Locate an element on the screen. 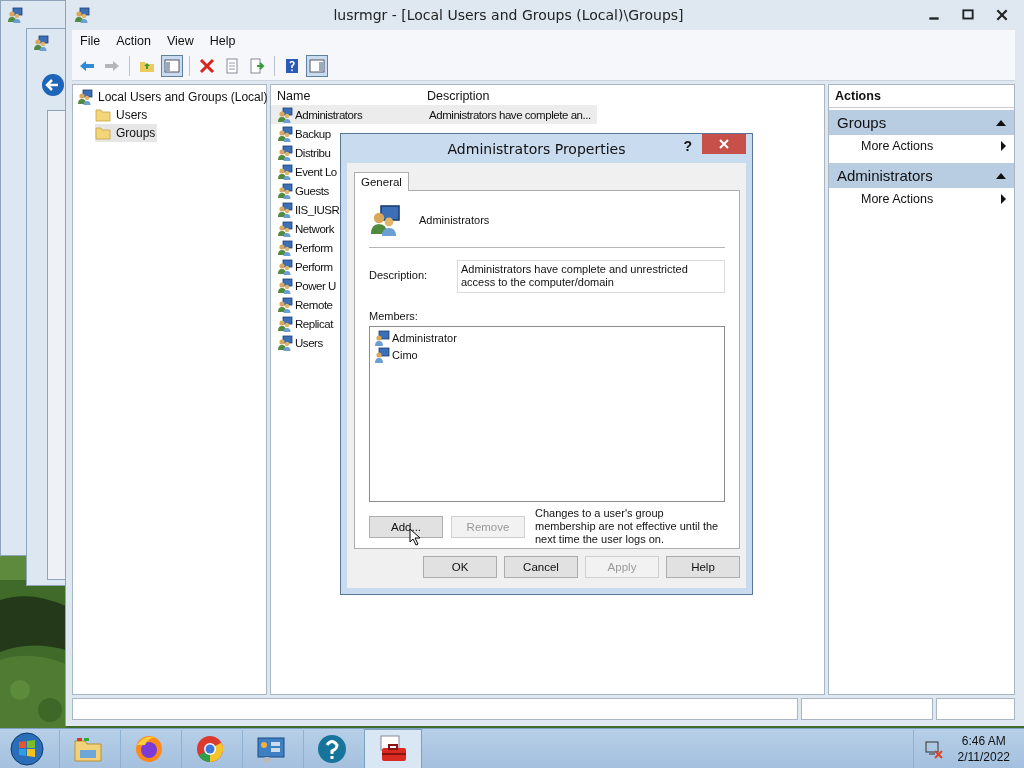 The image size is (1024, 768). member-item: Administrator is located at coordinates (424, 337).